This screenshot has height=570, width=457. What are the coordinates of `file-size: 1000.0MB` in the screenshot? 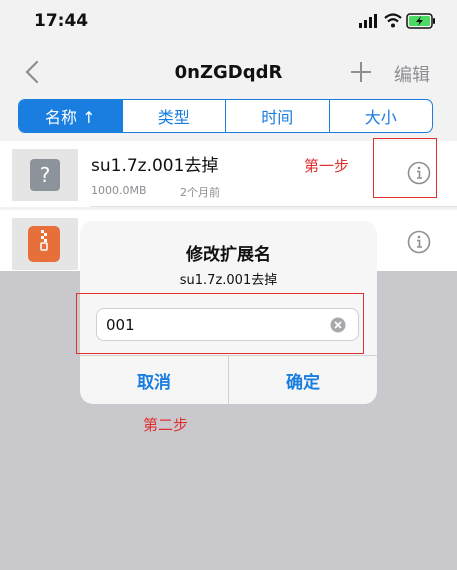 It's located at (119, 190).